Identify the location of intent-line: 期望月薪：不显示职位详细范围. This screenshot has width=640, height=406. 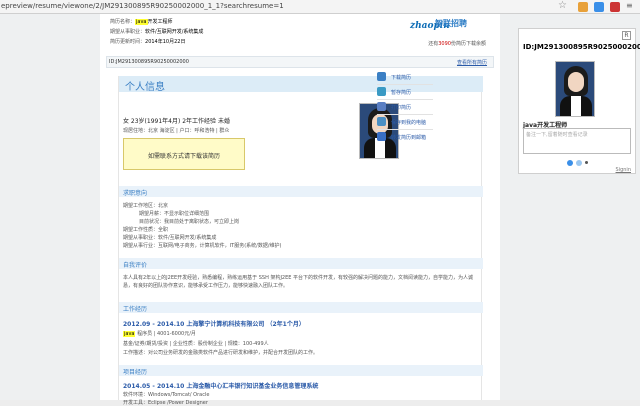
(174, 214).